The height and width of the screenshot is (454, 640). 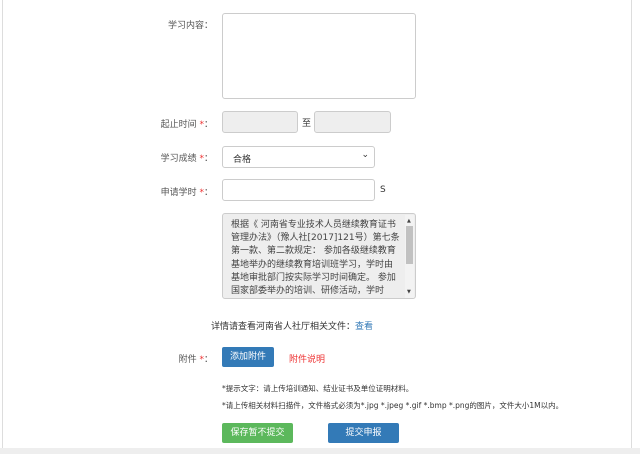 I want to click on hours-unit: S, so click(x=383, y=190).